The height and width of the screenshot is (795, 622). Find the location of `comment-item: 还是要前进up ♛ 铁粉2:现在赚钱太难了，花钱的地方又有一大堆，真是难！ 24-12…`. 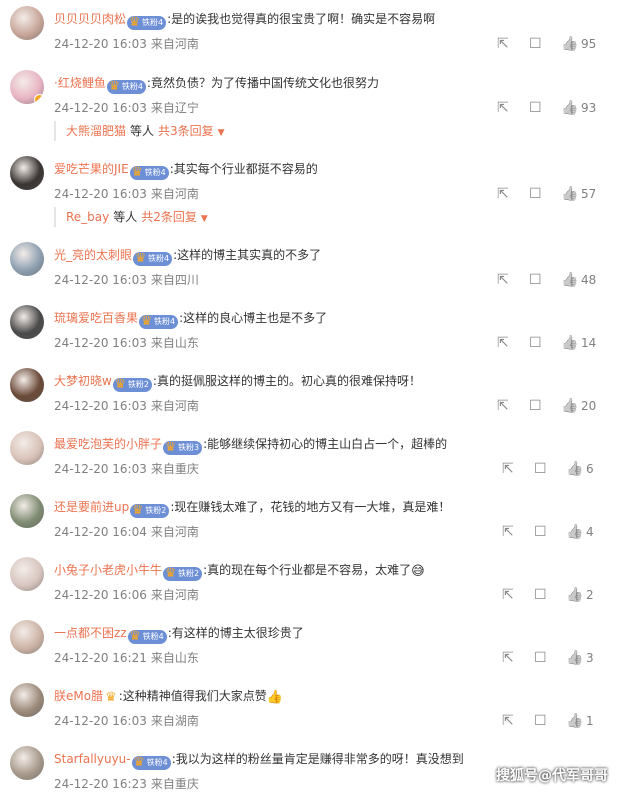

comment-item: 还是要前进up ♛ 铁粉2:现在赚钱太难了，花钱的地方又有一大堆，真是难！ 24-12… is located at coordinates (311, 520).